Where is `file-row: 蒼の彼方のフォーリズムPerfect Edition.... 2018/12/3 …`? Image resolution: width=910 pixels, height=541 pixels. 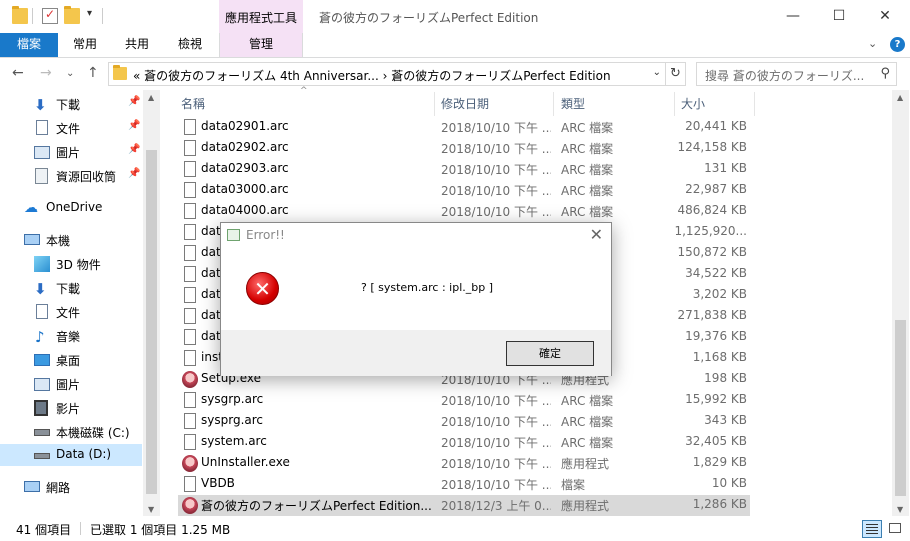
file-row: 蒼の彼方のフォーリズムPerfect Edition.... 2018/12/3 … is located at coordinates (464, 505).